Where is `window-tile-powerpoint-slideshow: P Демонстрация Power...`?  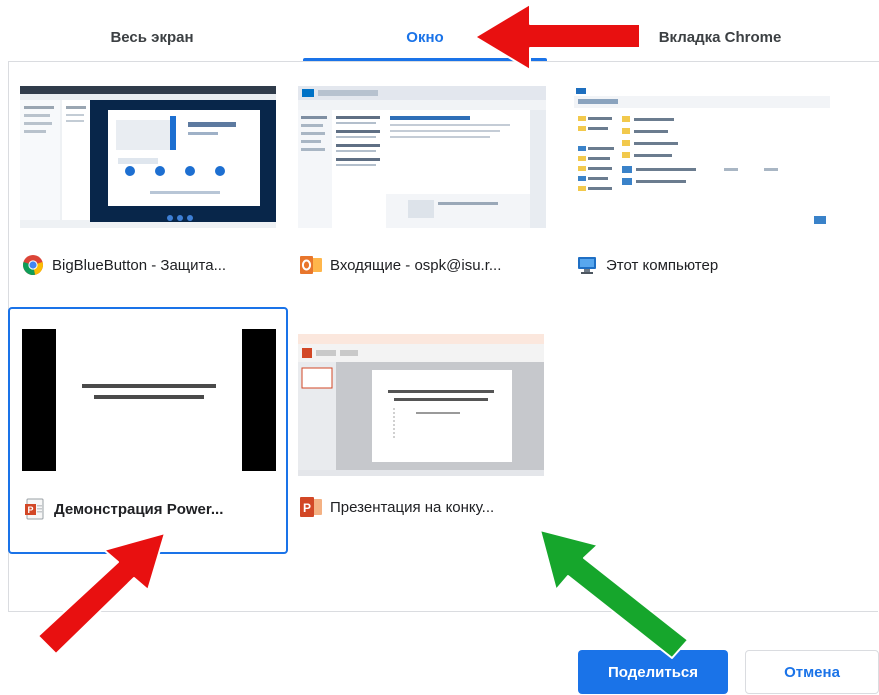 window-tile-powerpoint-slideshow: P Демонстрация Power... is located at coordinates (148, 430).